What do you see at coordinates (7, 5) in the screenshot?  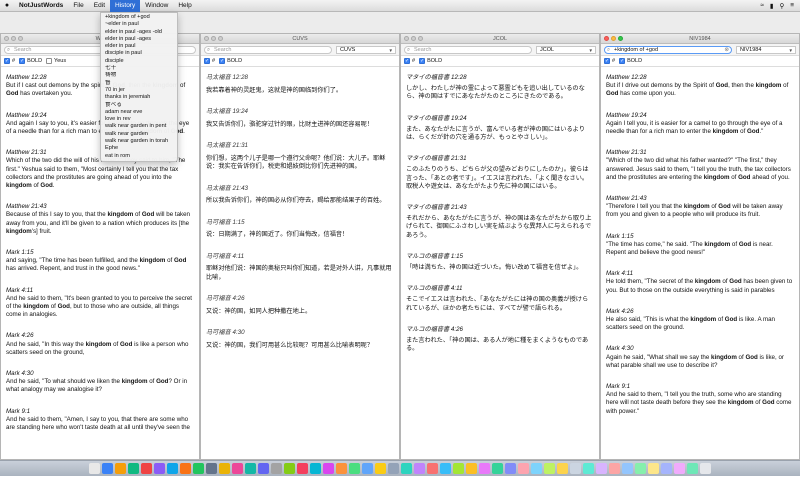 I see `apple-menu-icon: ●` at bounding box center [7, 5].